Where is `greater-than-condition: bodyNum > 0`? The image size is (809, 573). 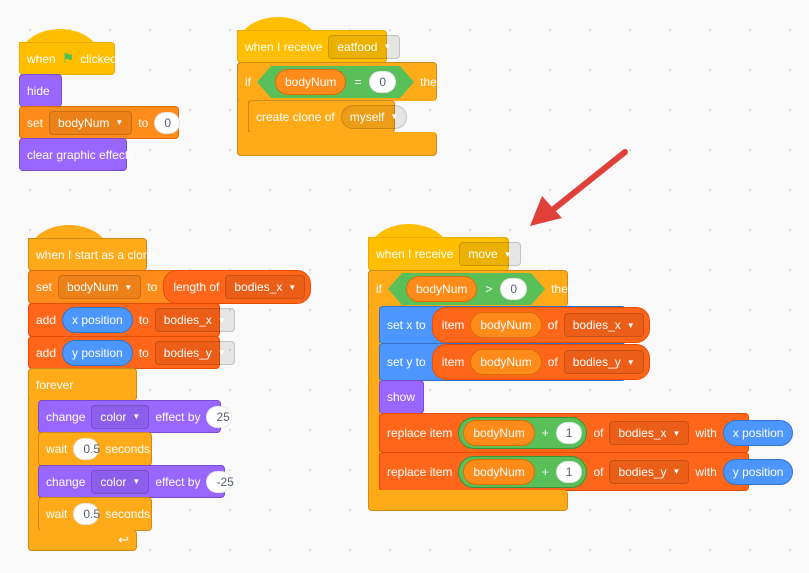
greater-than-condition: bodyNum > 0 is located at coordinates (466, 289).